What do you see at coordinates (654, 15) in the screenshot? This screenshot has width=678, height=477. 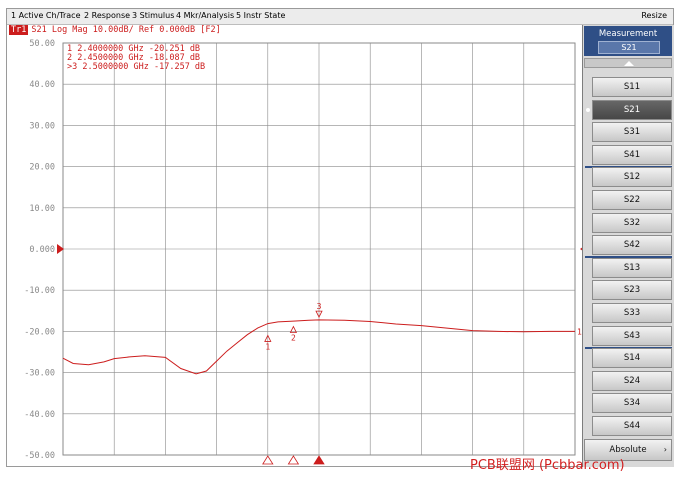 I see `resize-button: Resize` at bounding box center [654, 15].